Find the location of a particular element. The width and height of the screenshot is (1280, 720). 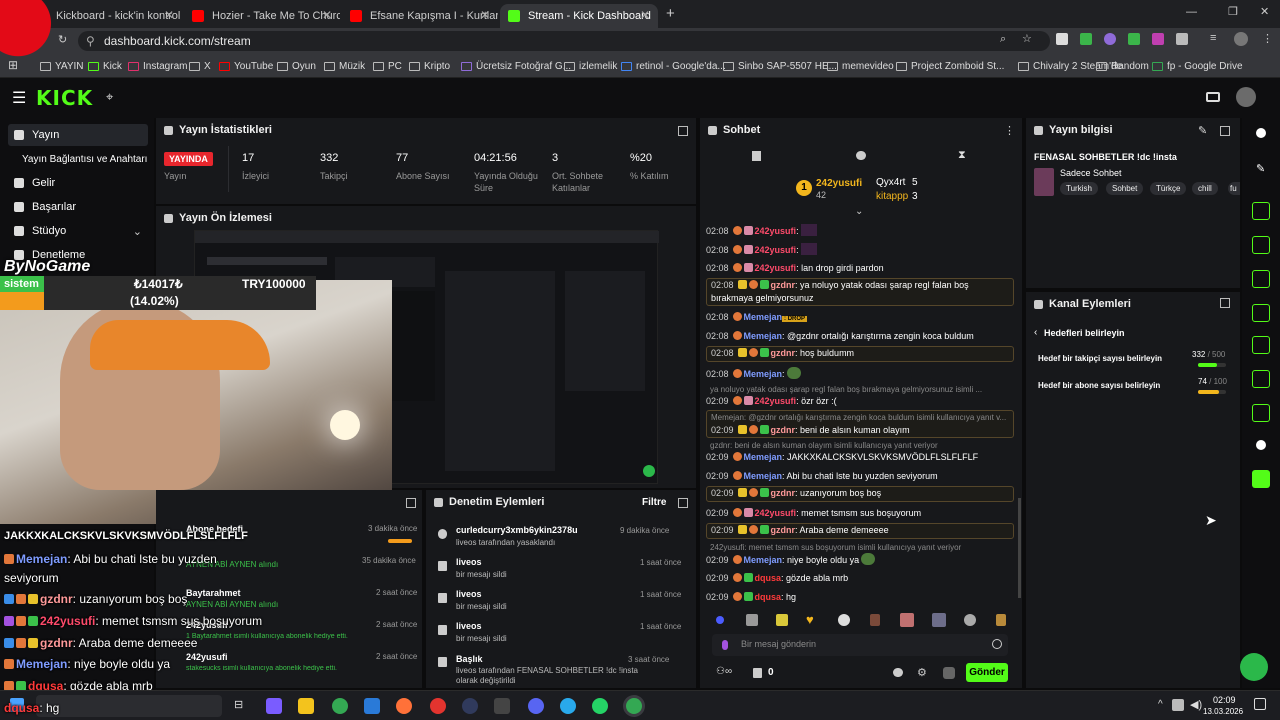

chat-message: 02:08 Memejan: is located at coordinates (860, 374).